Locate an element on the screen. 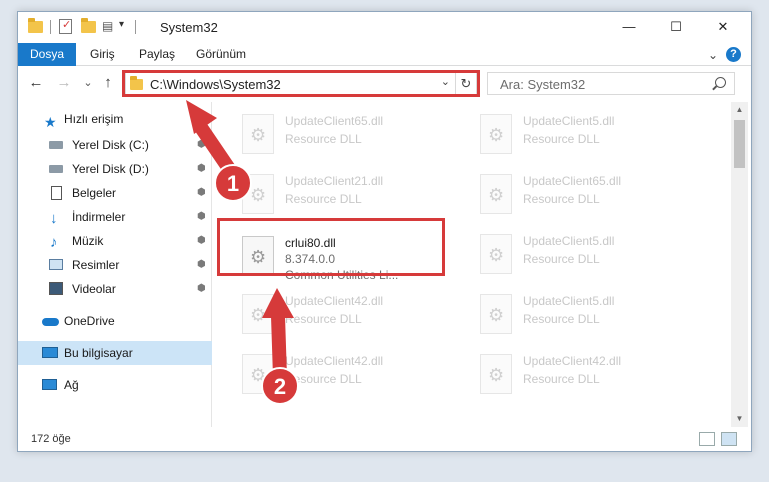  chevron-down-icon: ▾ is located at coordinates (127, 27).